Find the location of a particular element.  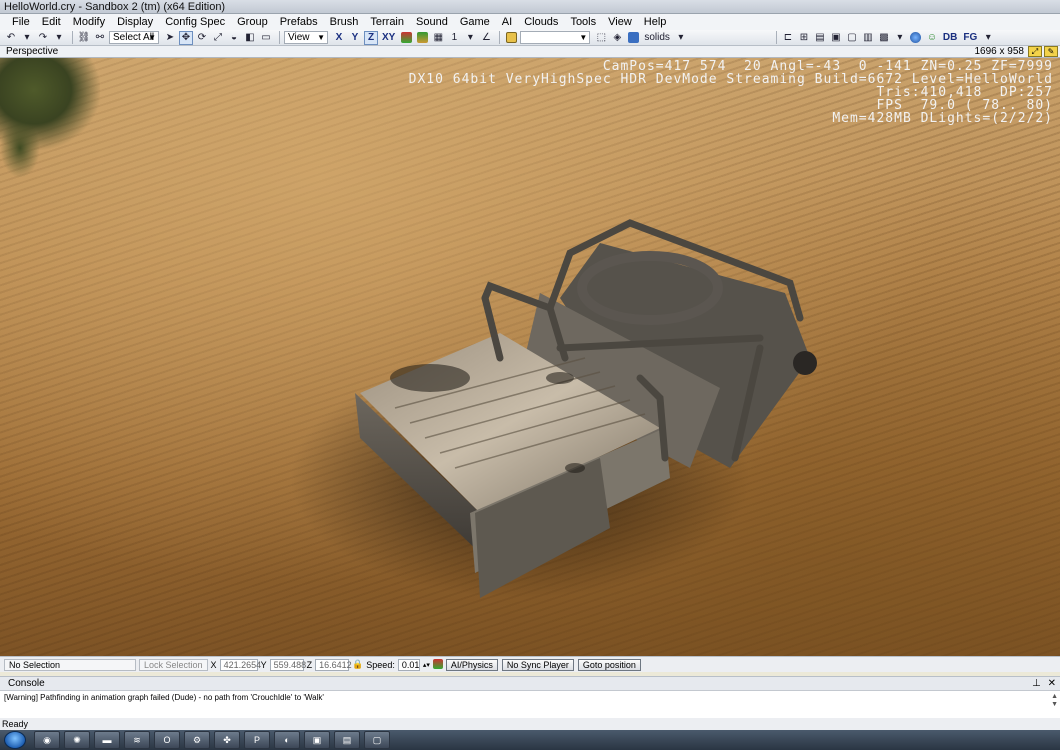

goto-position-button: Goto position is located at coordinates (609, 664).